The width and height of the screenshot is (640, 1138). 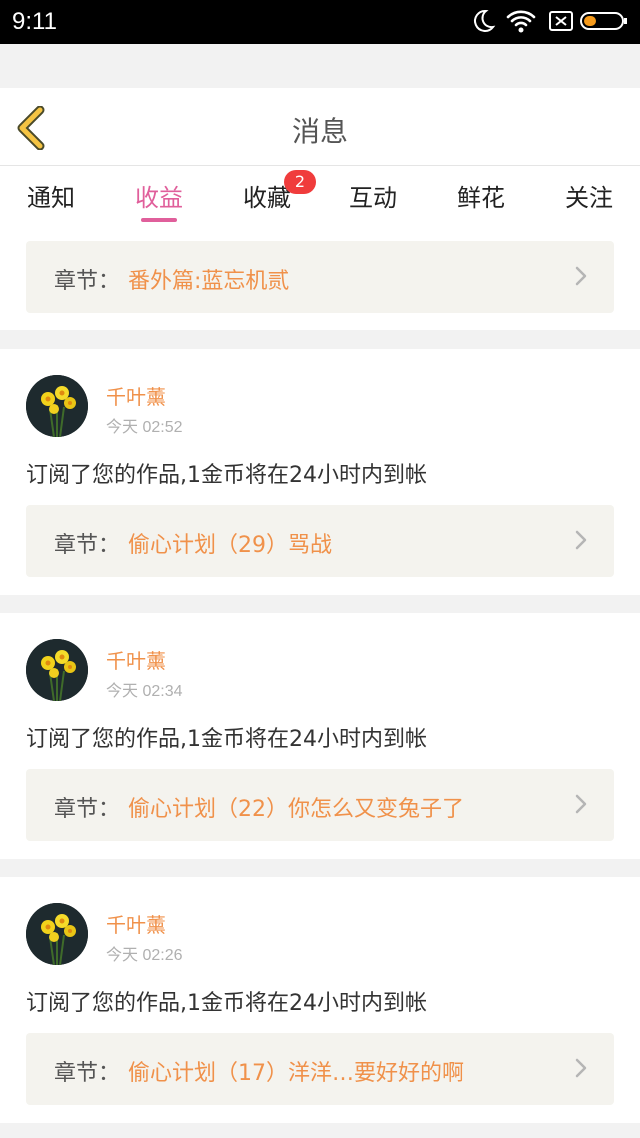 I want to click on tab-label: 收藏, so click(x=267, y=198).